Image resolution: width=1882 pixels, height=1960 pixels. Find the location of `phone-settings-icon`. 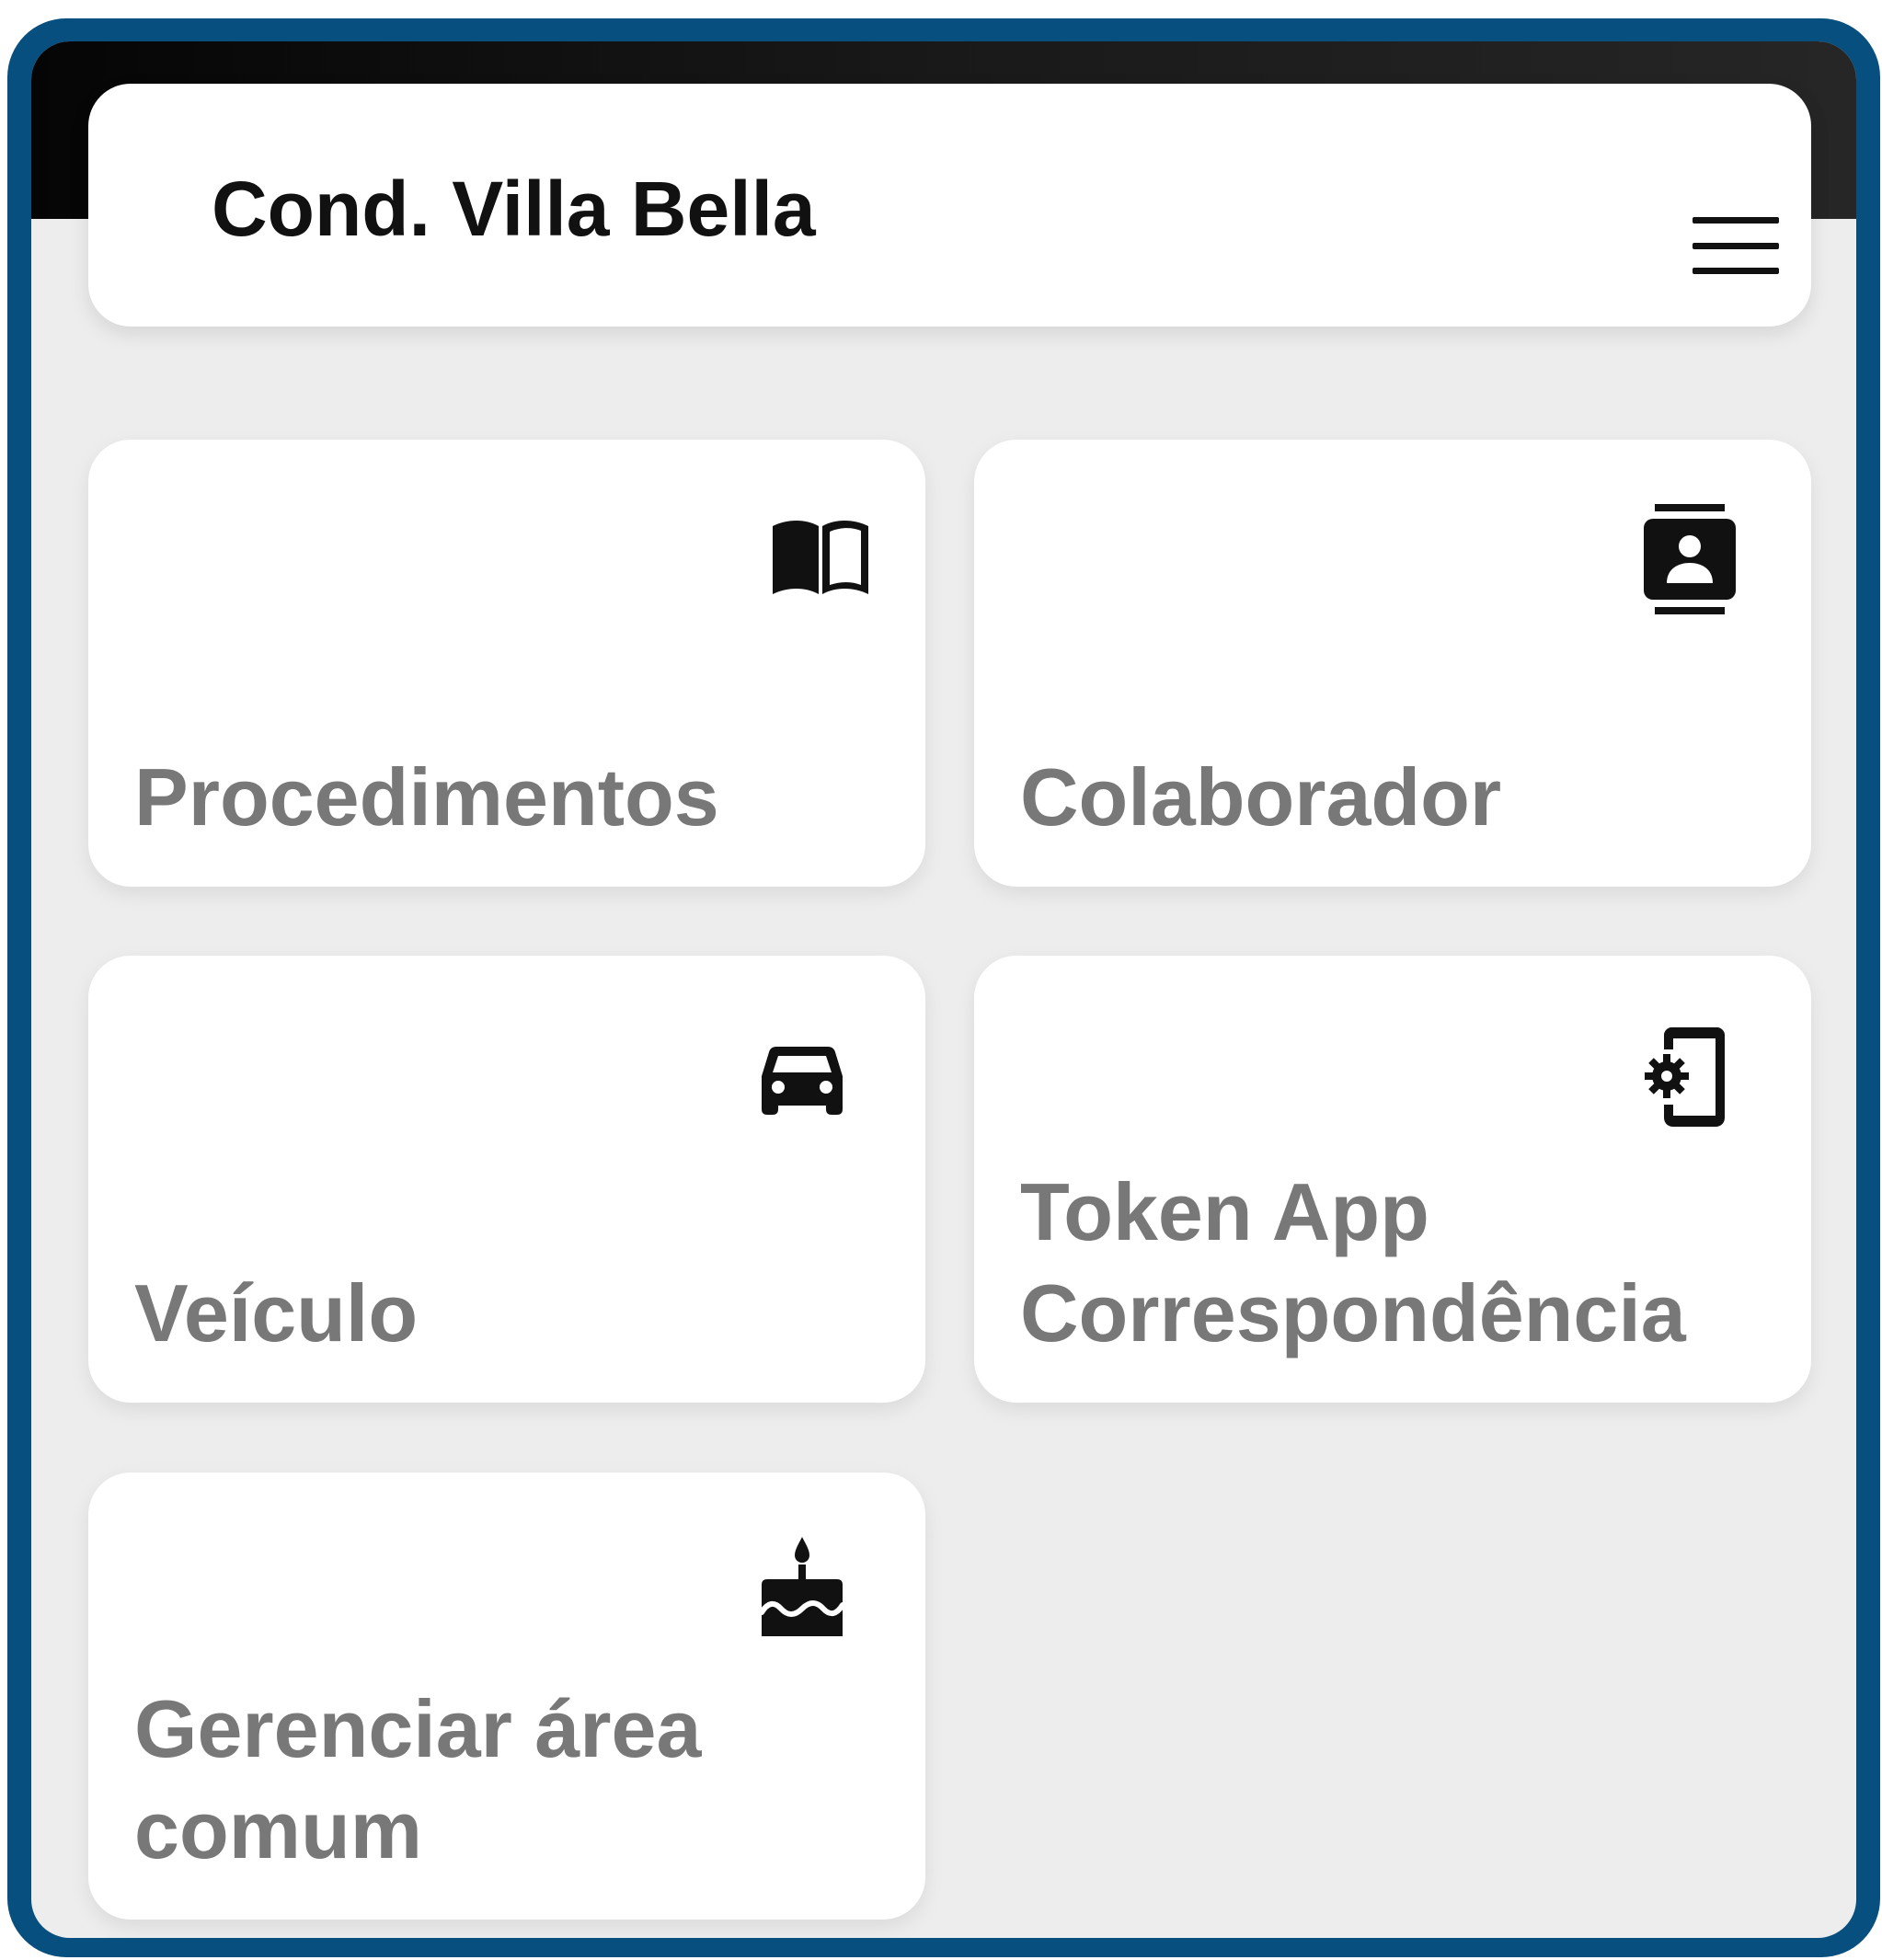

phone-settings-icon is located at coordinates (1685, 1077).